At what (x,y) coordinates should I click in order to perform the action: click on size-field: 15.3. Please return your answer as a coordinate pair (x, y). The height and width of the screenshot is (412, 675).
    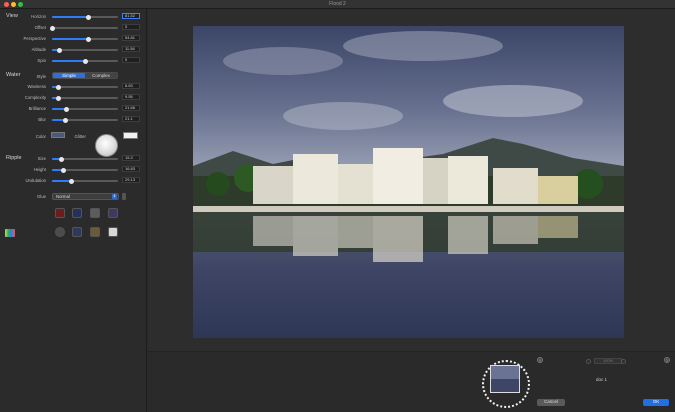
    Looking at the image, I should click on (131, 158).